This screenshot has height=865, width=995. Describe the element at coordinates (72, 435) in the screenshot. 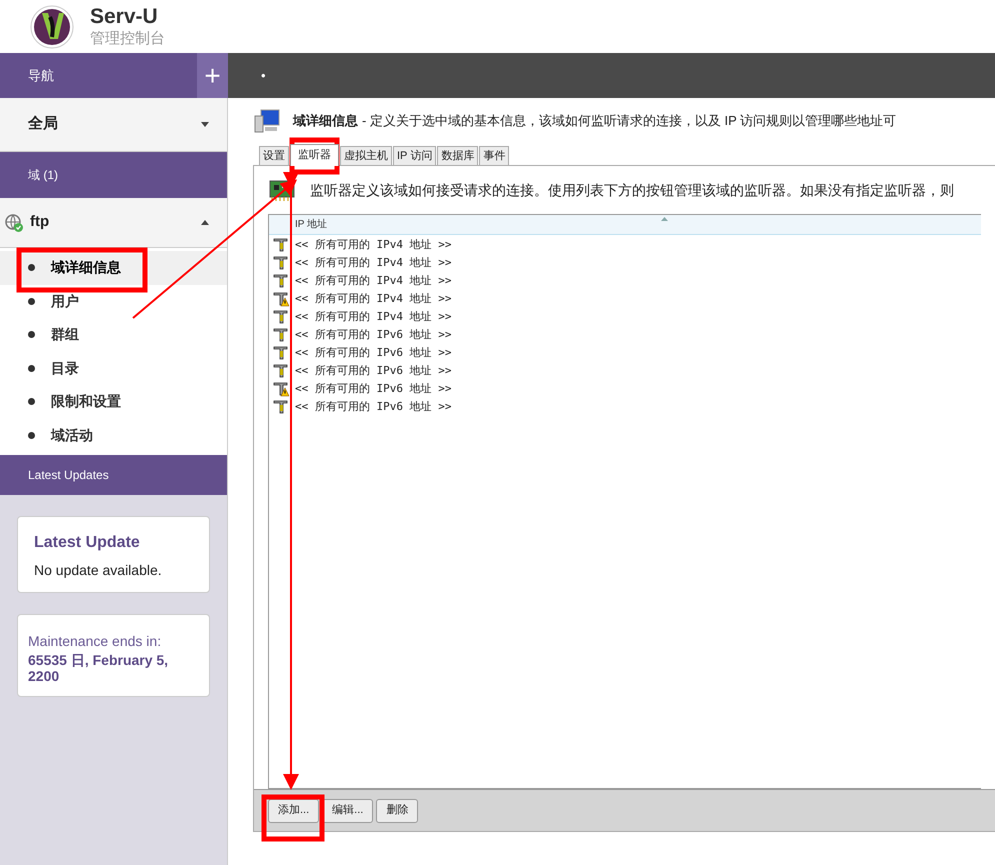

I see `item-label: 域活动` at that location.